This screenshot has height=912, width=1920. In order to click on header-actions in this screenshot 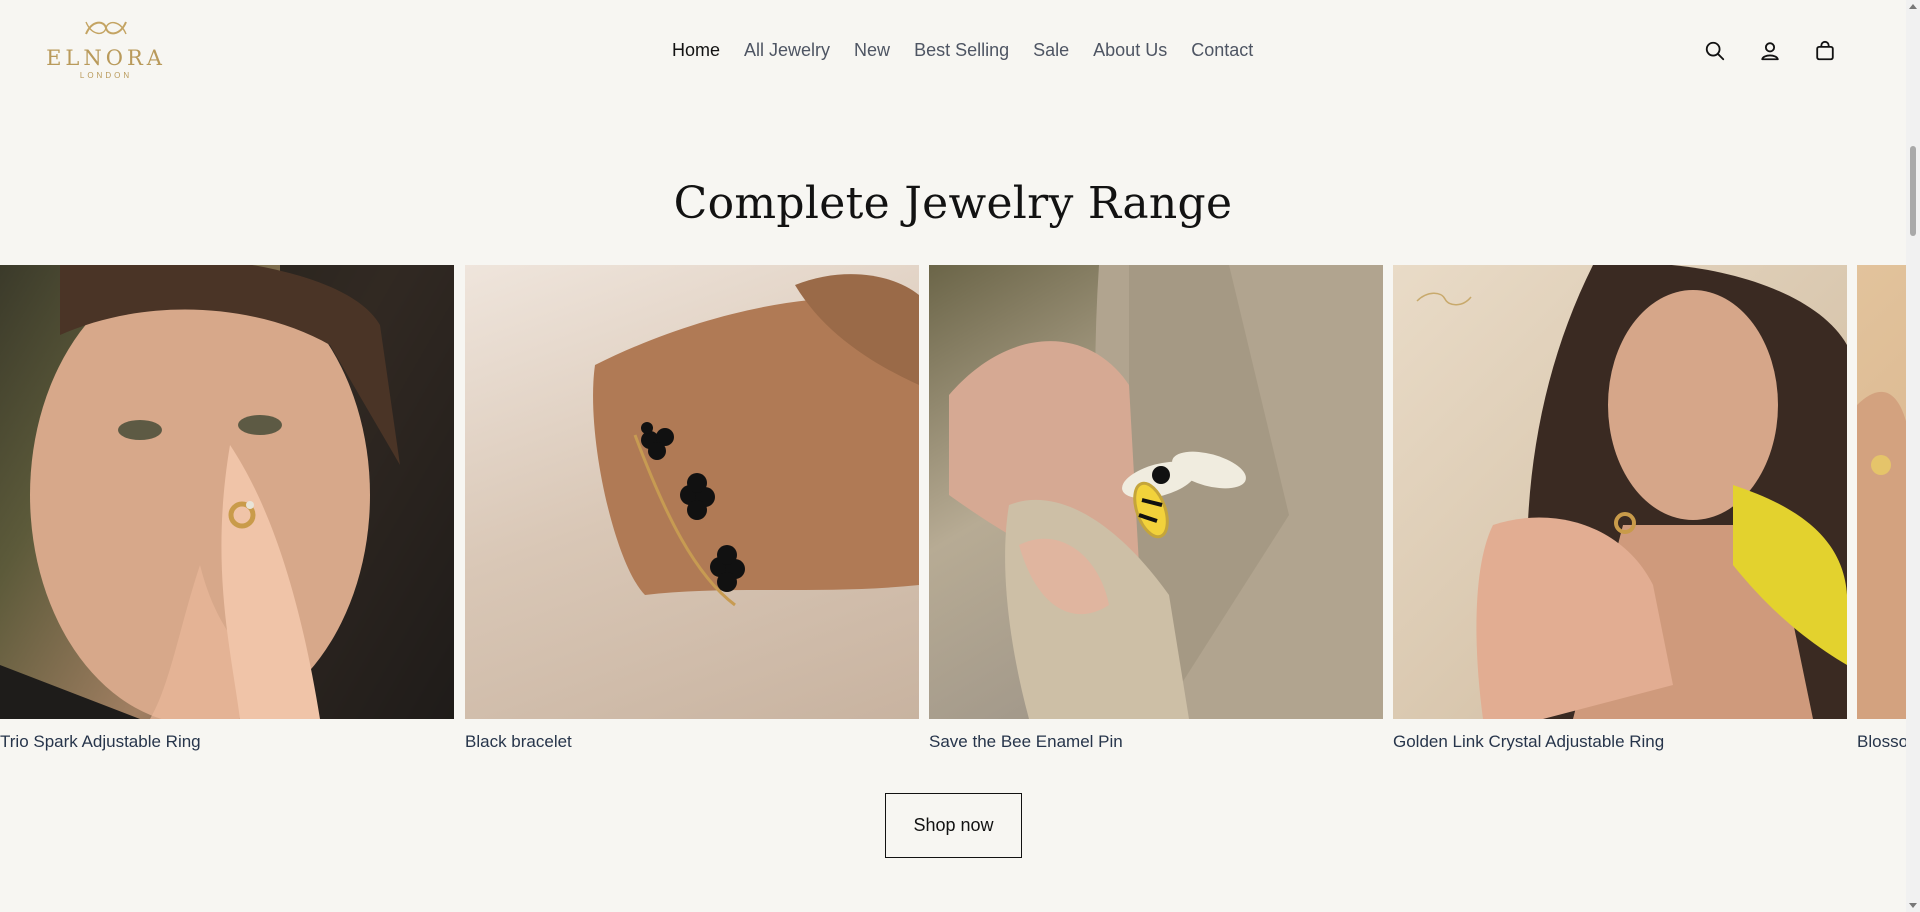, I will do `click(1770, 51)`.